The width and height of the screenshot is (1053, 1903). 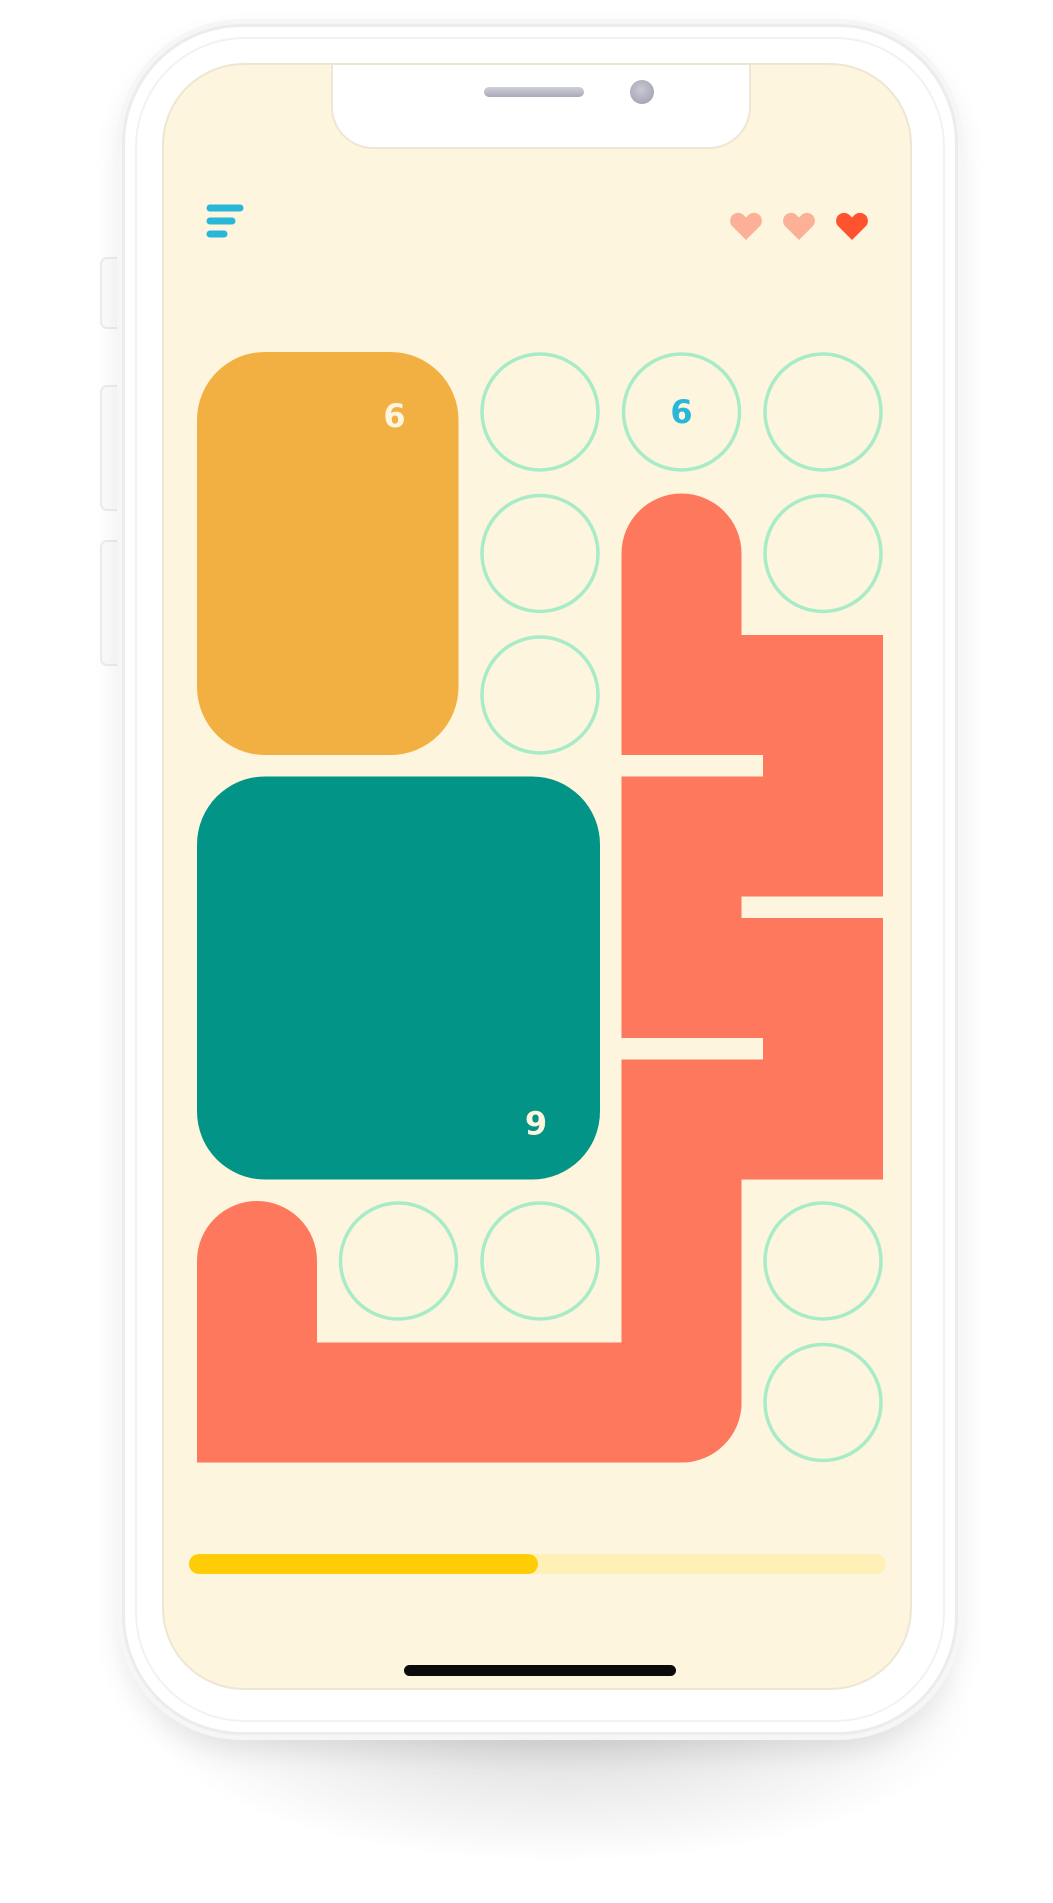 I want to click on block-clue-number: 6, so click(x=394, y=416).